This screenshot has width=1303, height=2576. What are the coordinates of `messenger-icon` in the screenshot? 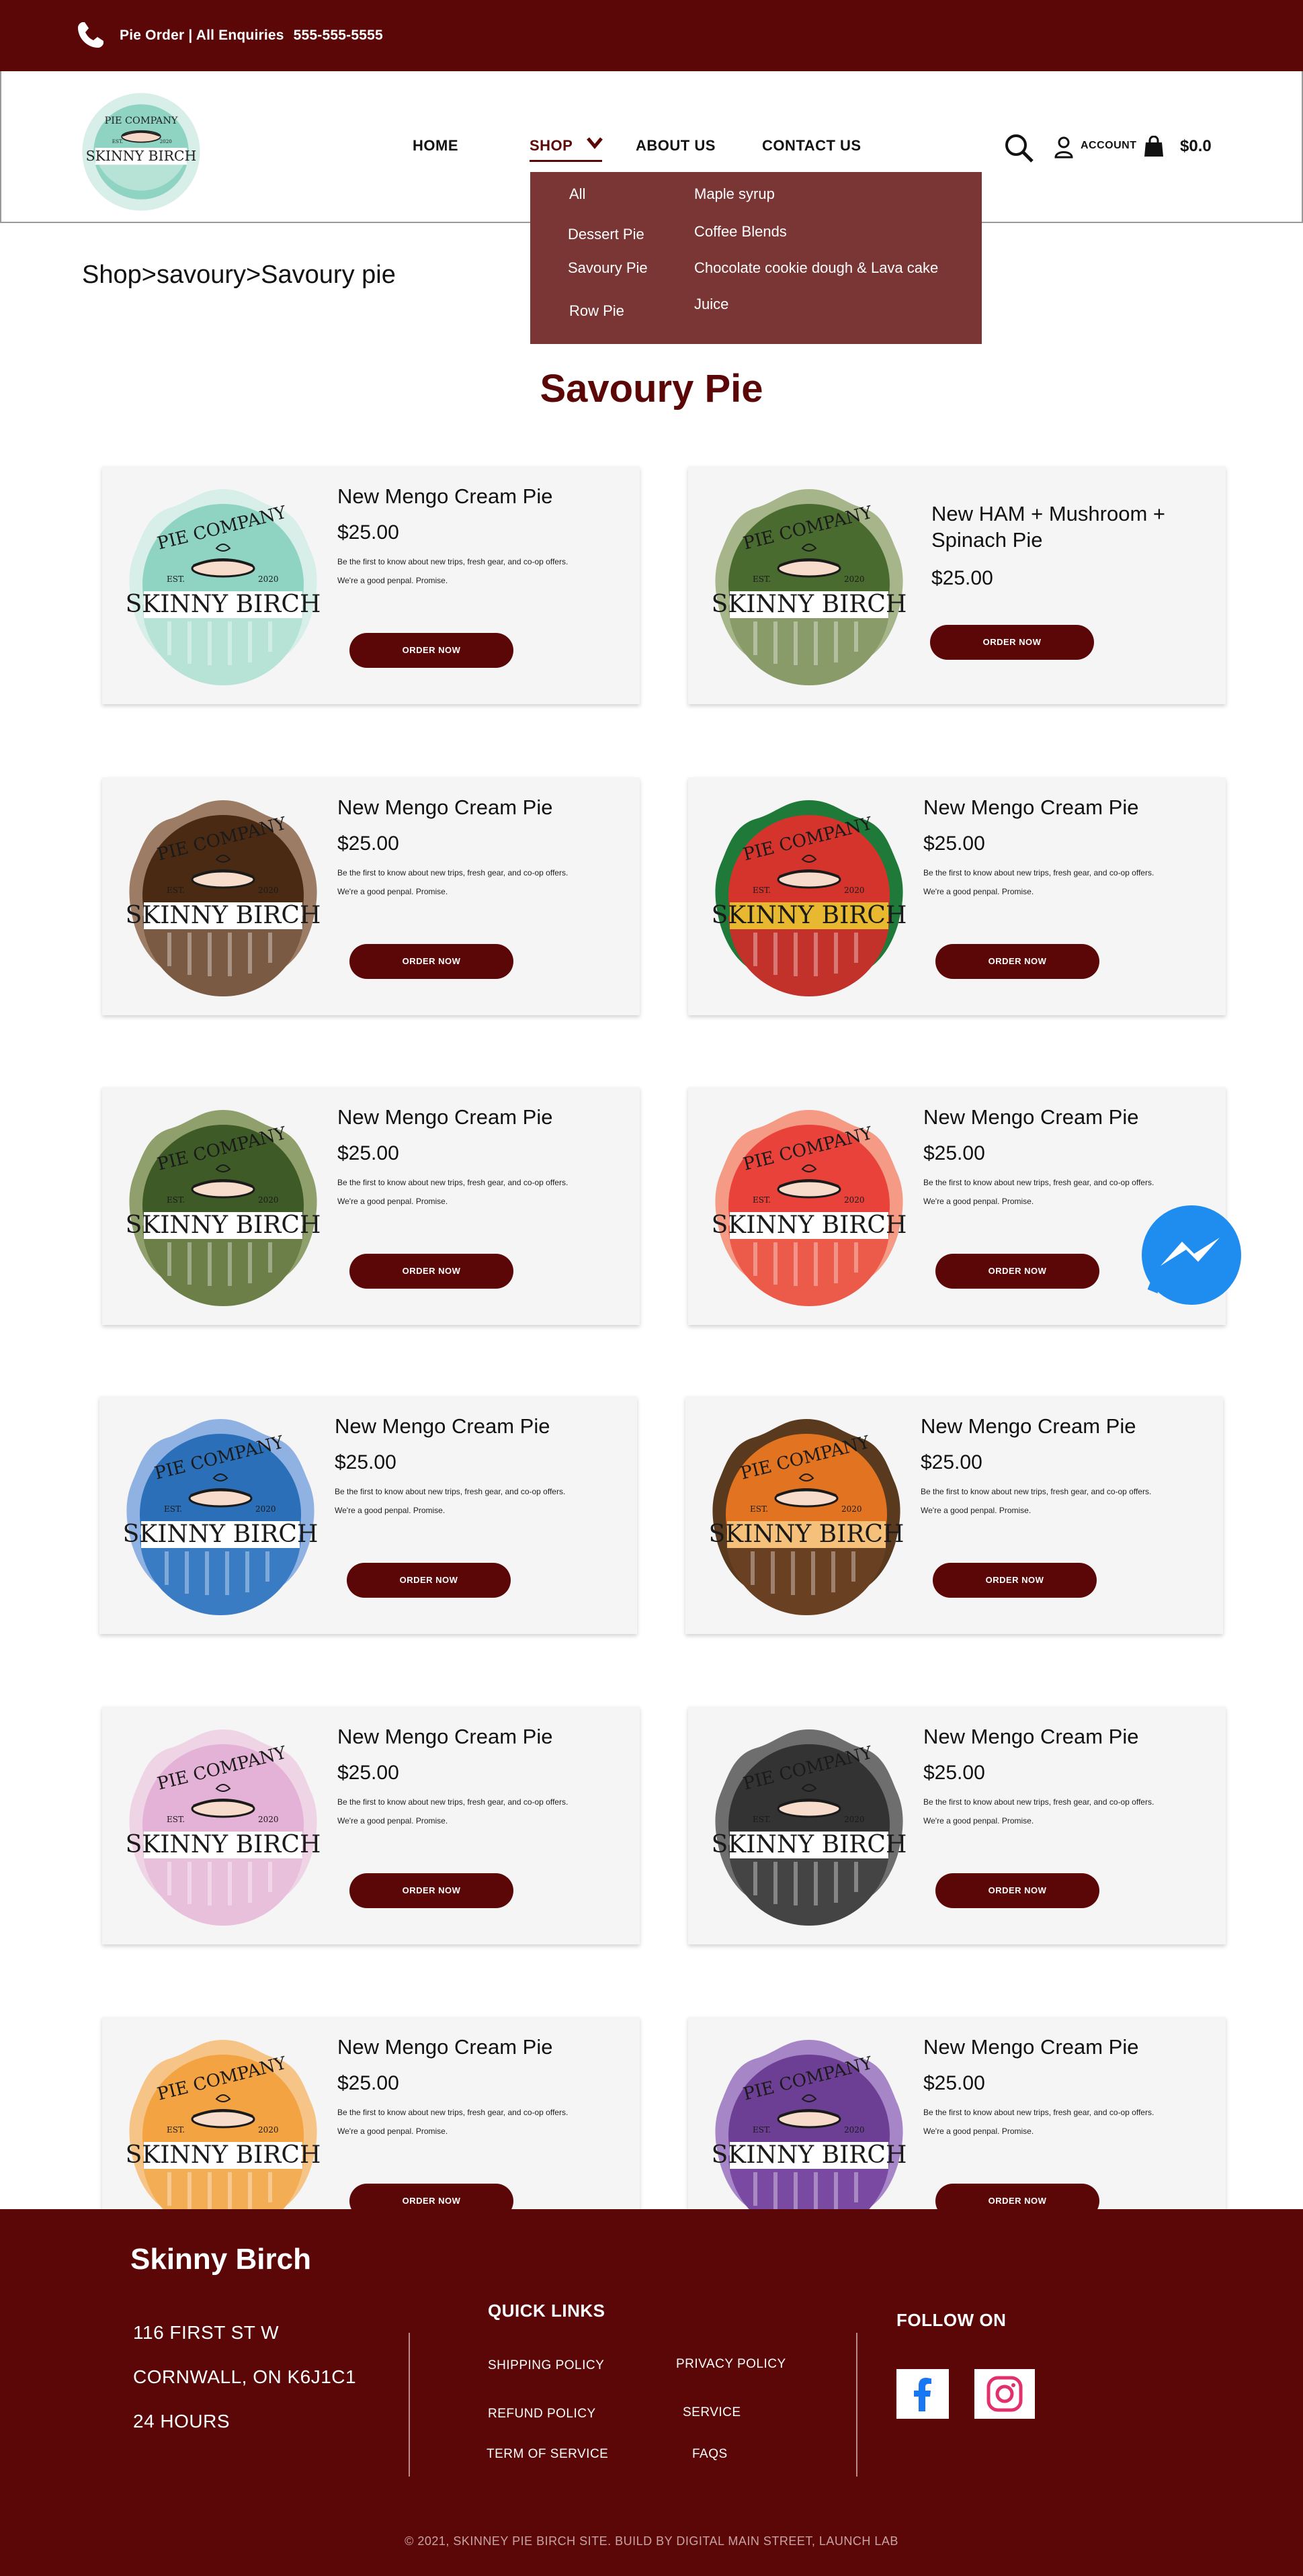 It's located at (1192, 1255).